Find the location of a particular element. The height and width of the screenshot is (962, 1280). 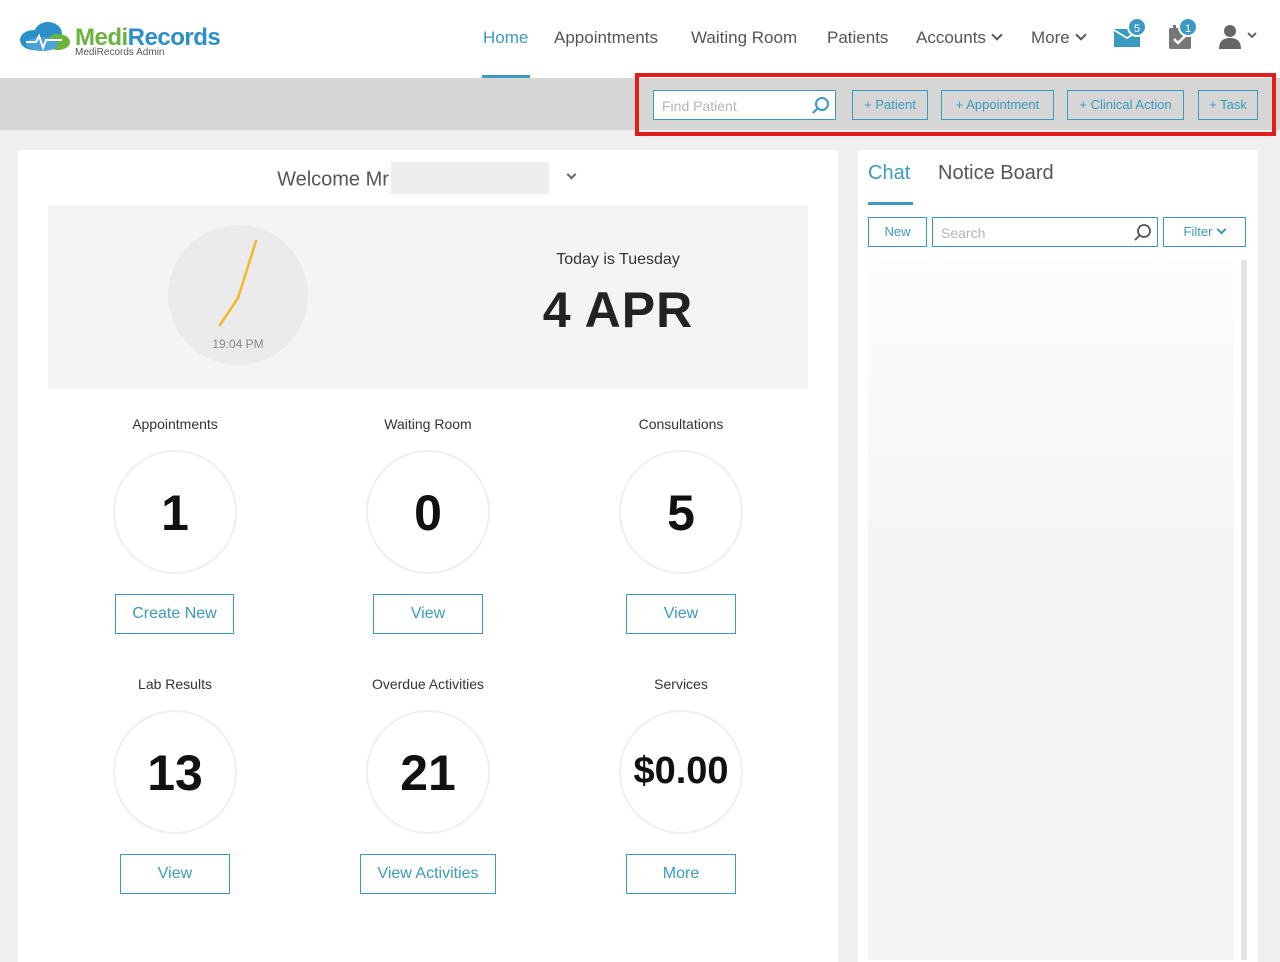

tasks-badge: 1 is located at coordinates (1188, 27).